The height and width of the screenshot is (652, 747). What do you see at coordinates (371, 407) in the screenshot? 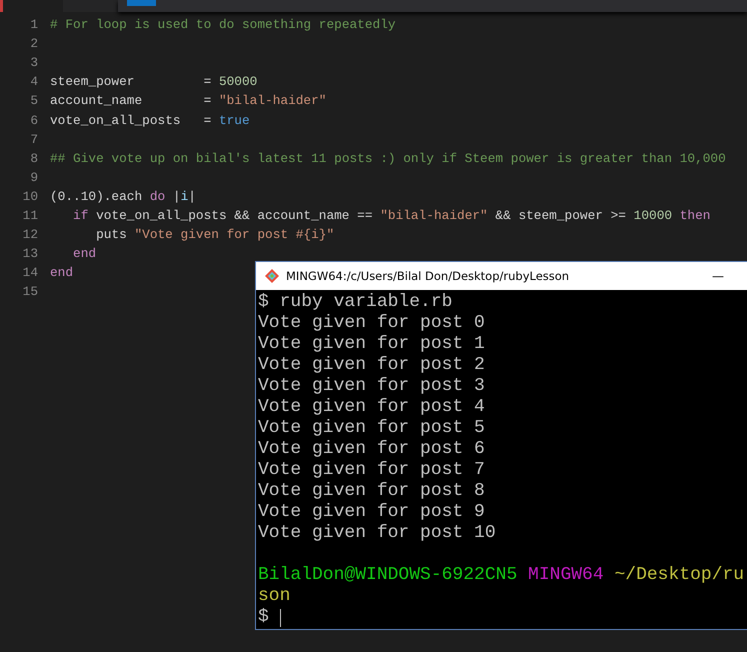
I see `terminal-text: Vote given for post 4` at bounding box center [371, 407].